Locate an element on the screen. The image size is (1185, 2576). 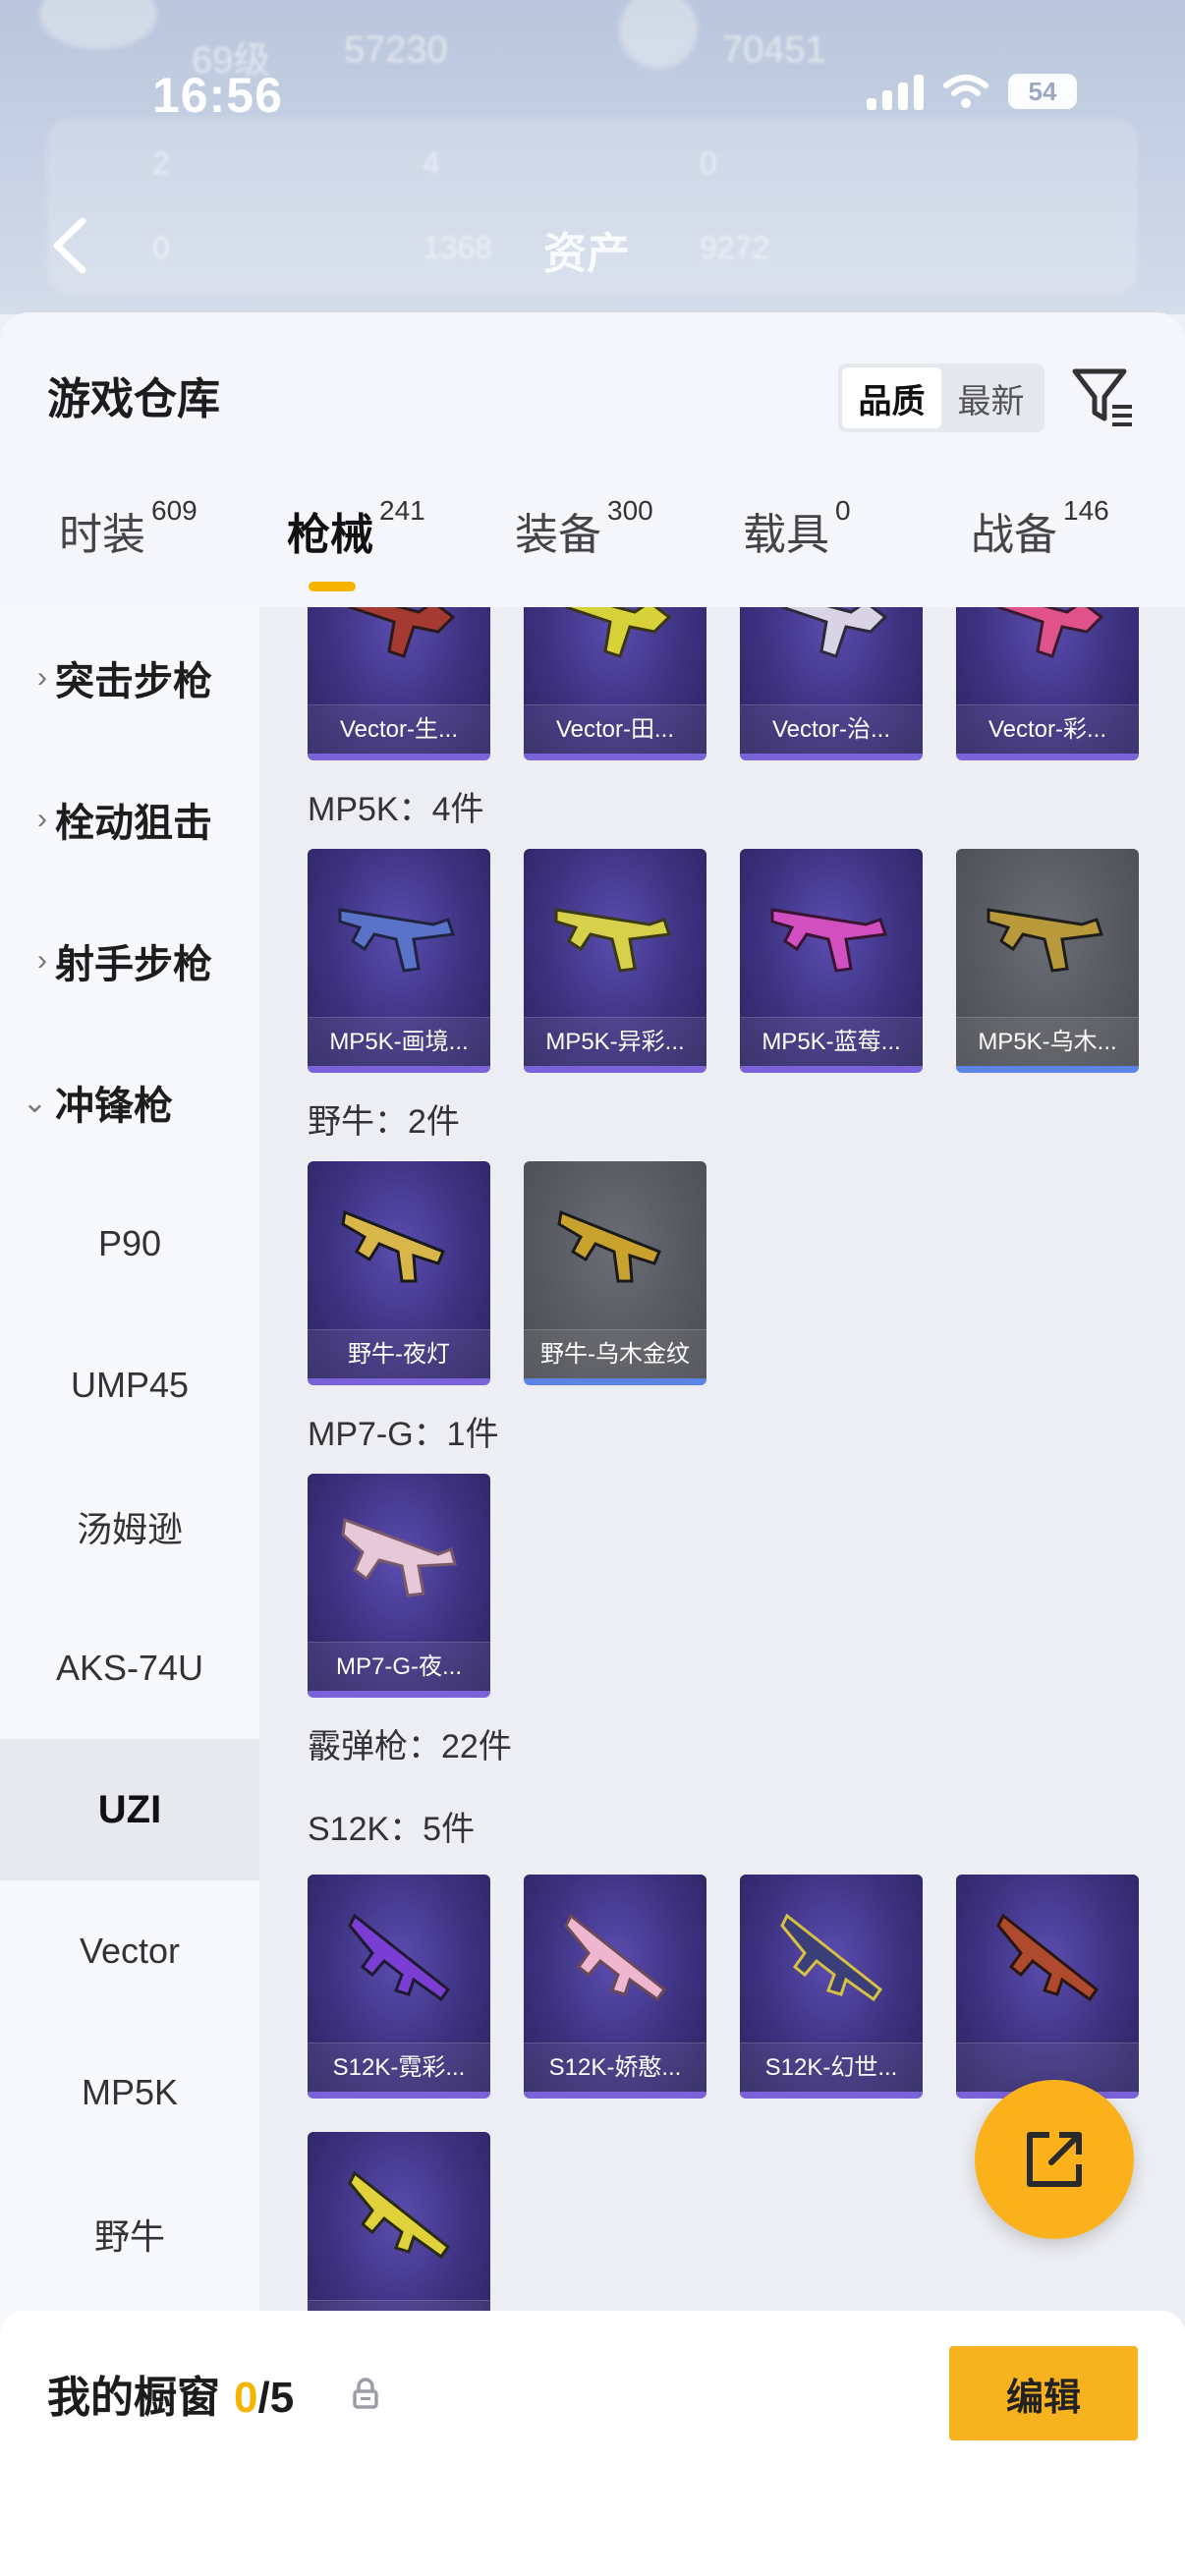
sidebar-subitem-uzi: UZI is located at coordinates (130, 1809).